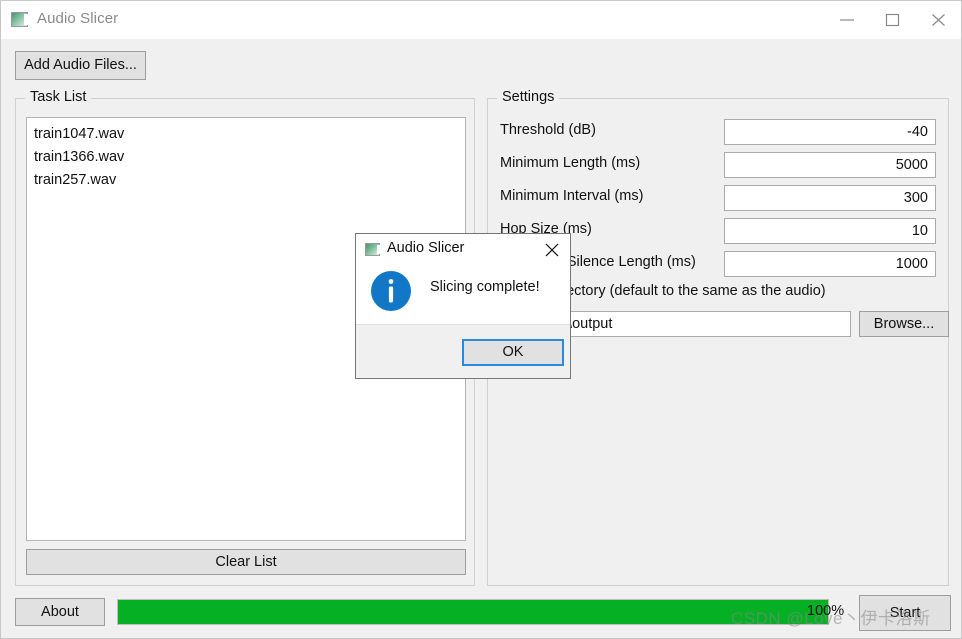 This screenshot has width=962, height=639. Describe the element at coordinates (718, 199) in the screenshot. I see `setting-row-minimum-interval: Minimum Interval (ms)` at that location.